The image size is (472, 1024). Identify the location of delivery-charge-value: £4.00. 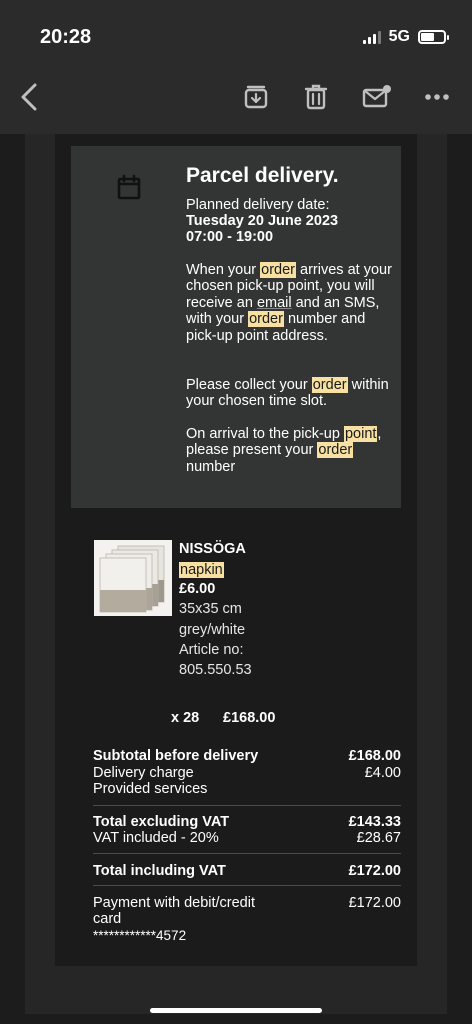
(382, 773).